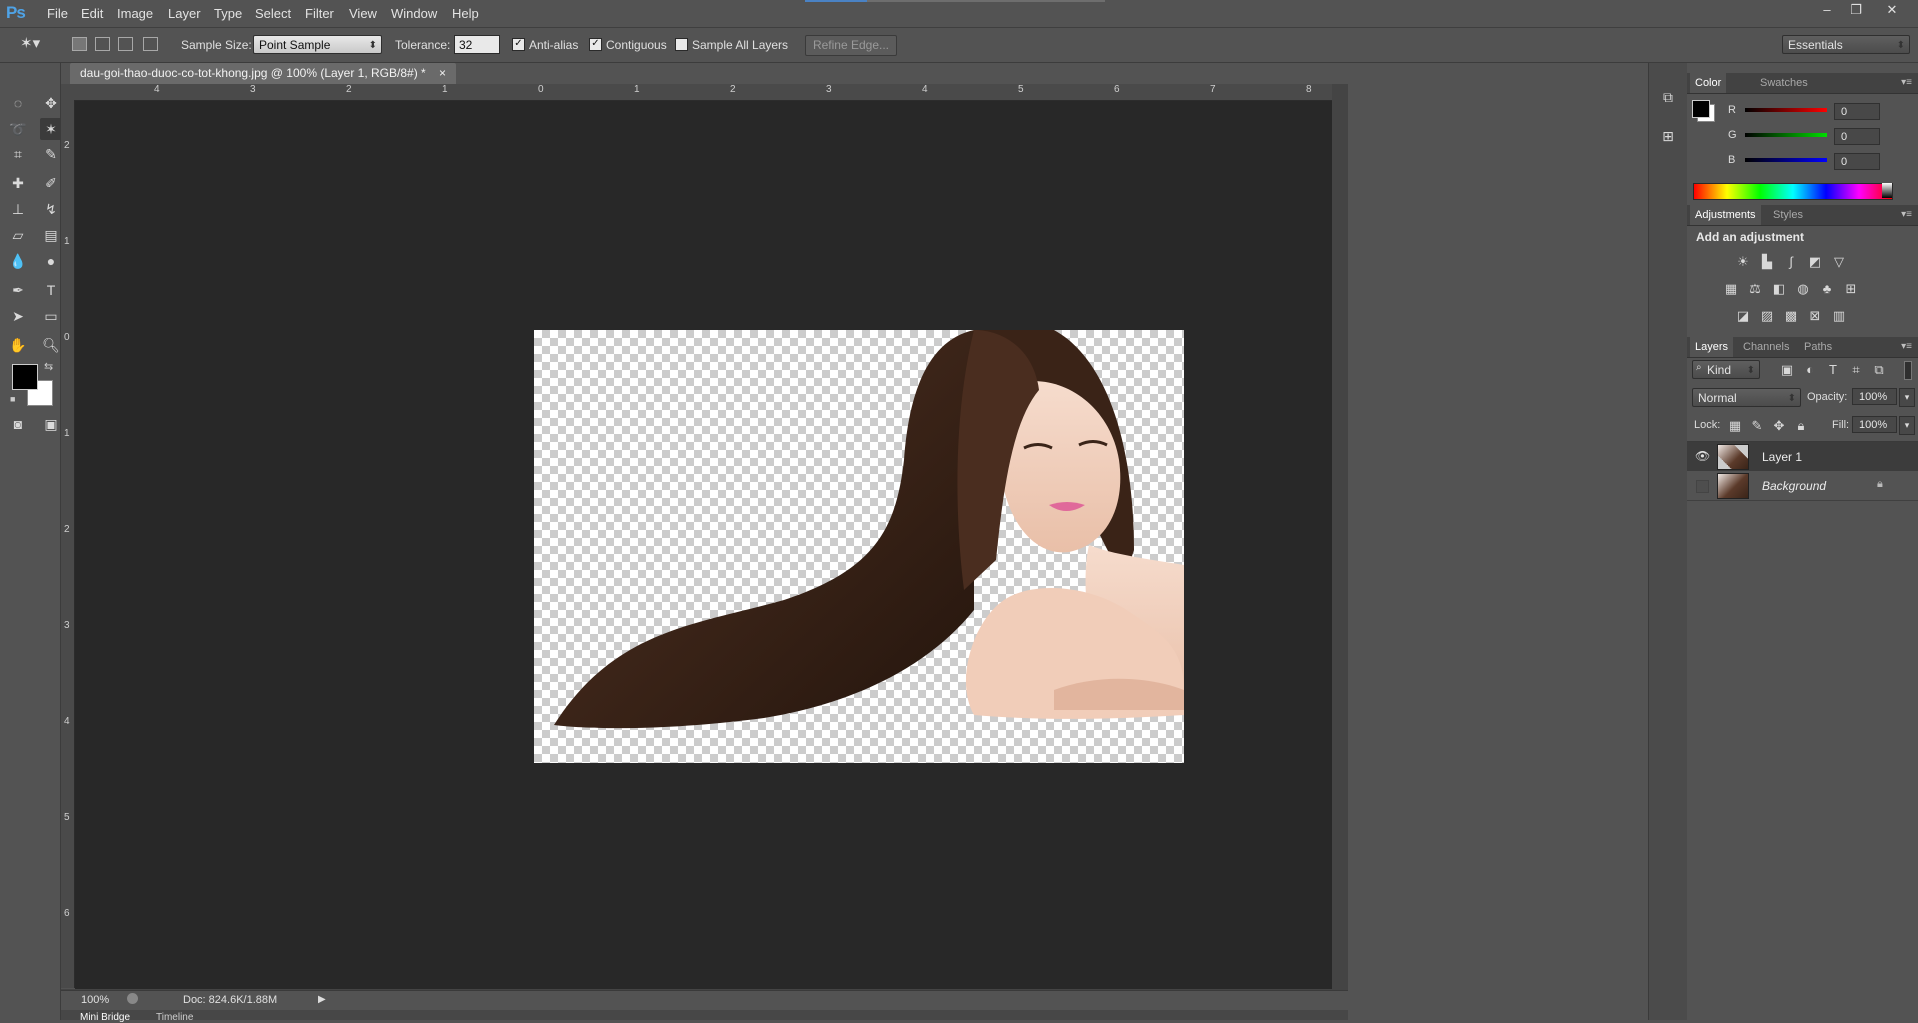 The height and width of the screenshot is (1023, 1918). Describe the element at coordinates (1856, 11) in the screenshot. I see `restore-button: ❐` at that location.